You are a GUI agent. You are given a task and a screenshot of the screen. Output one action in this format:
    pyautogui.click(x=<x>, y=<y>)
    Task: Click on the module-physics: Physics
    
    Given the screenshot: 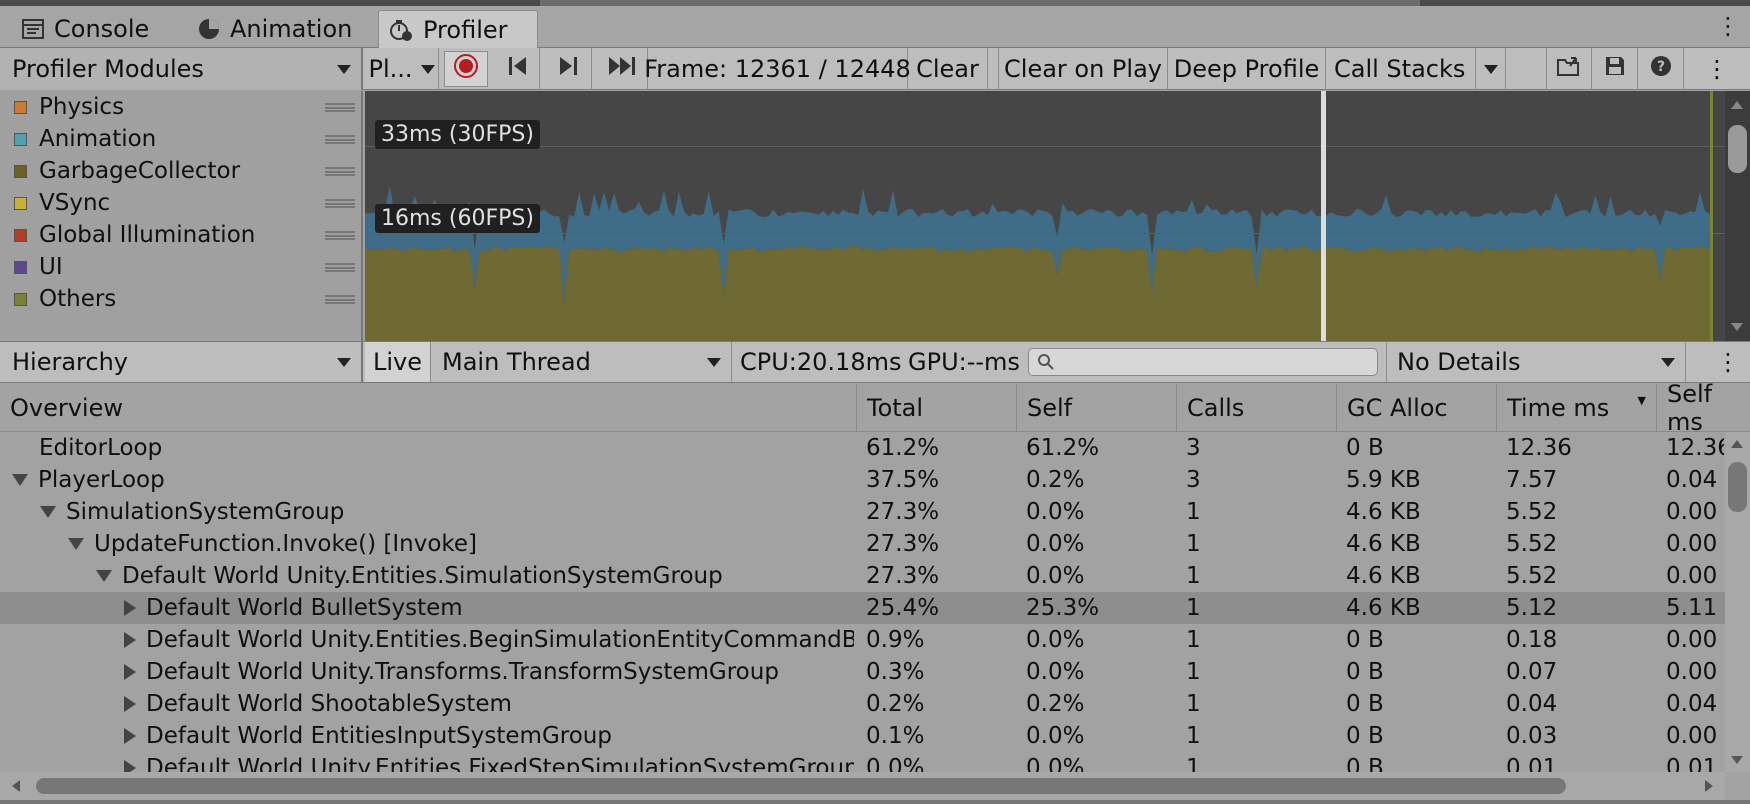 What is the action you would take?
    pyautogui.click(x=181, y=107)
    